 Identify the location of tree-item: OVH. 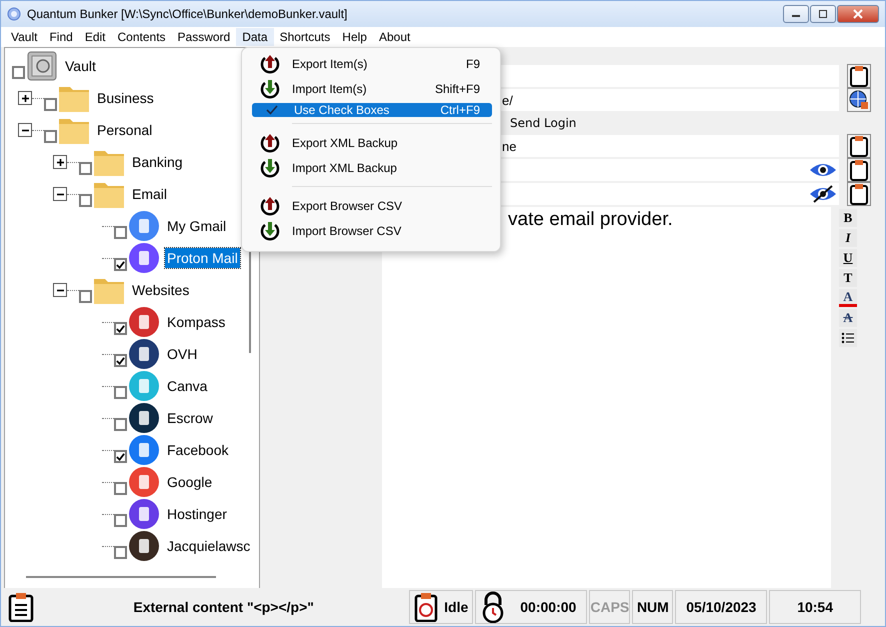
(182, 354).